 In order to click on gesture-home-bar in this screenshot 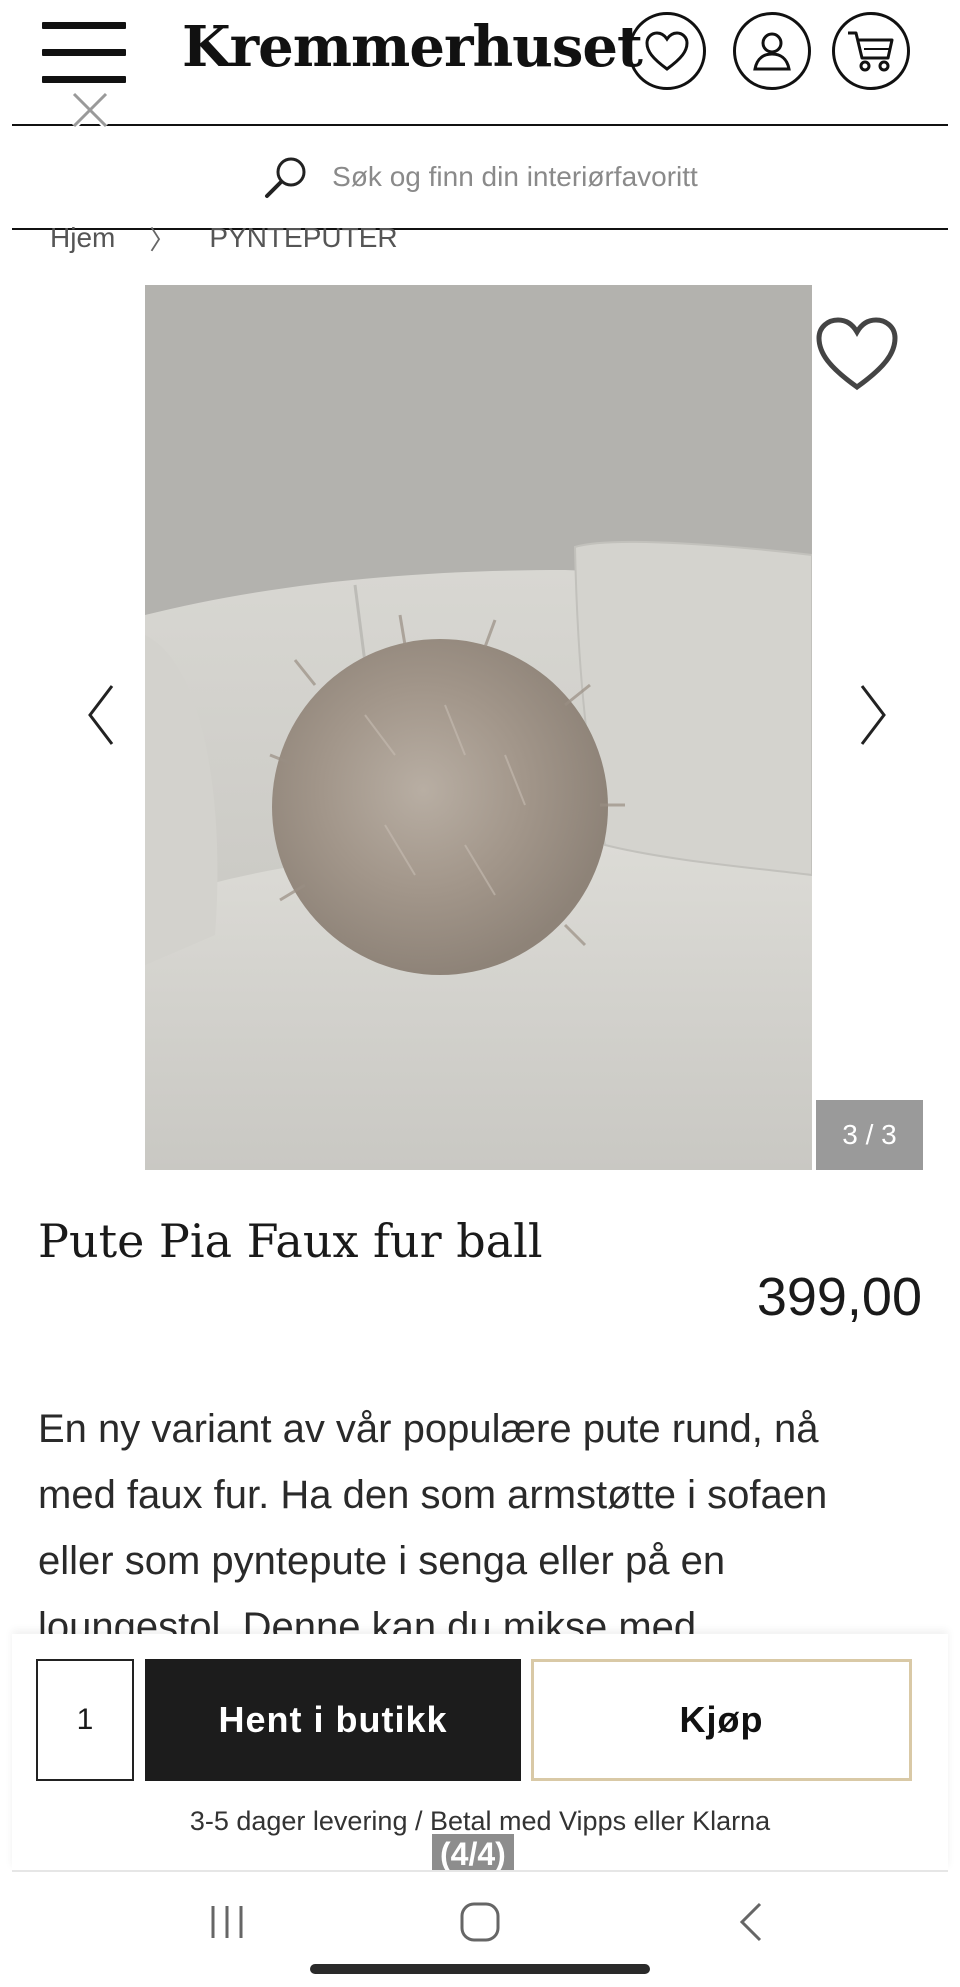, I will do `click(480, 1969)`.